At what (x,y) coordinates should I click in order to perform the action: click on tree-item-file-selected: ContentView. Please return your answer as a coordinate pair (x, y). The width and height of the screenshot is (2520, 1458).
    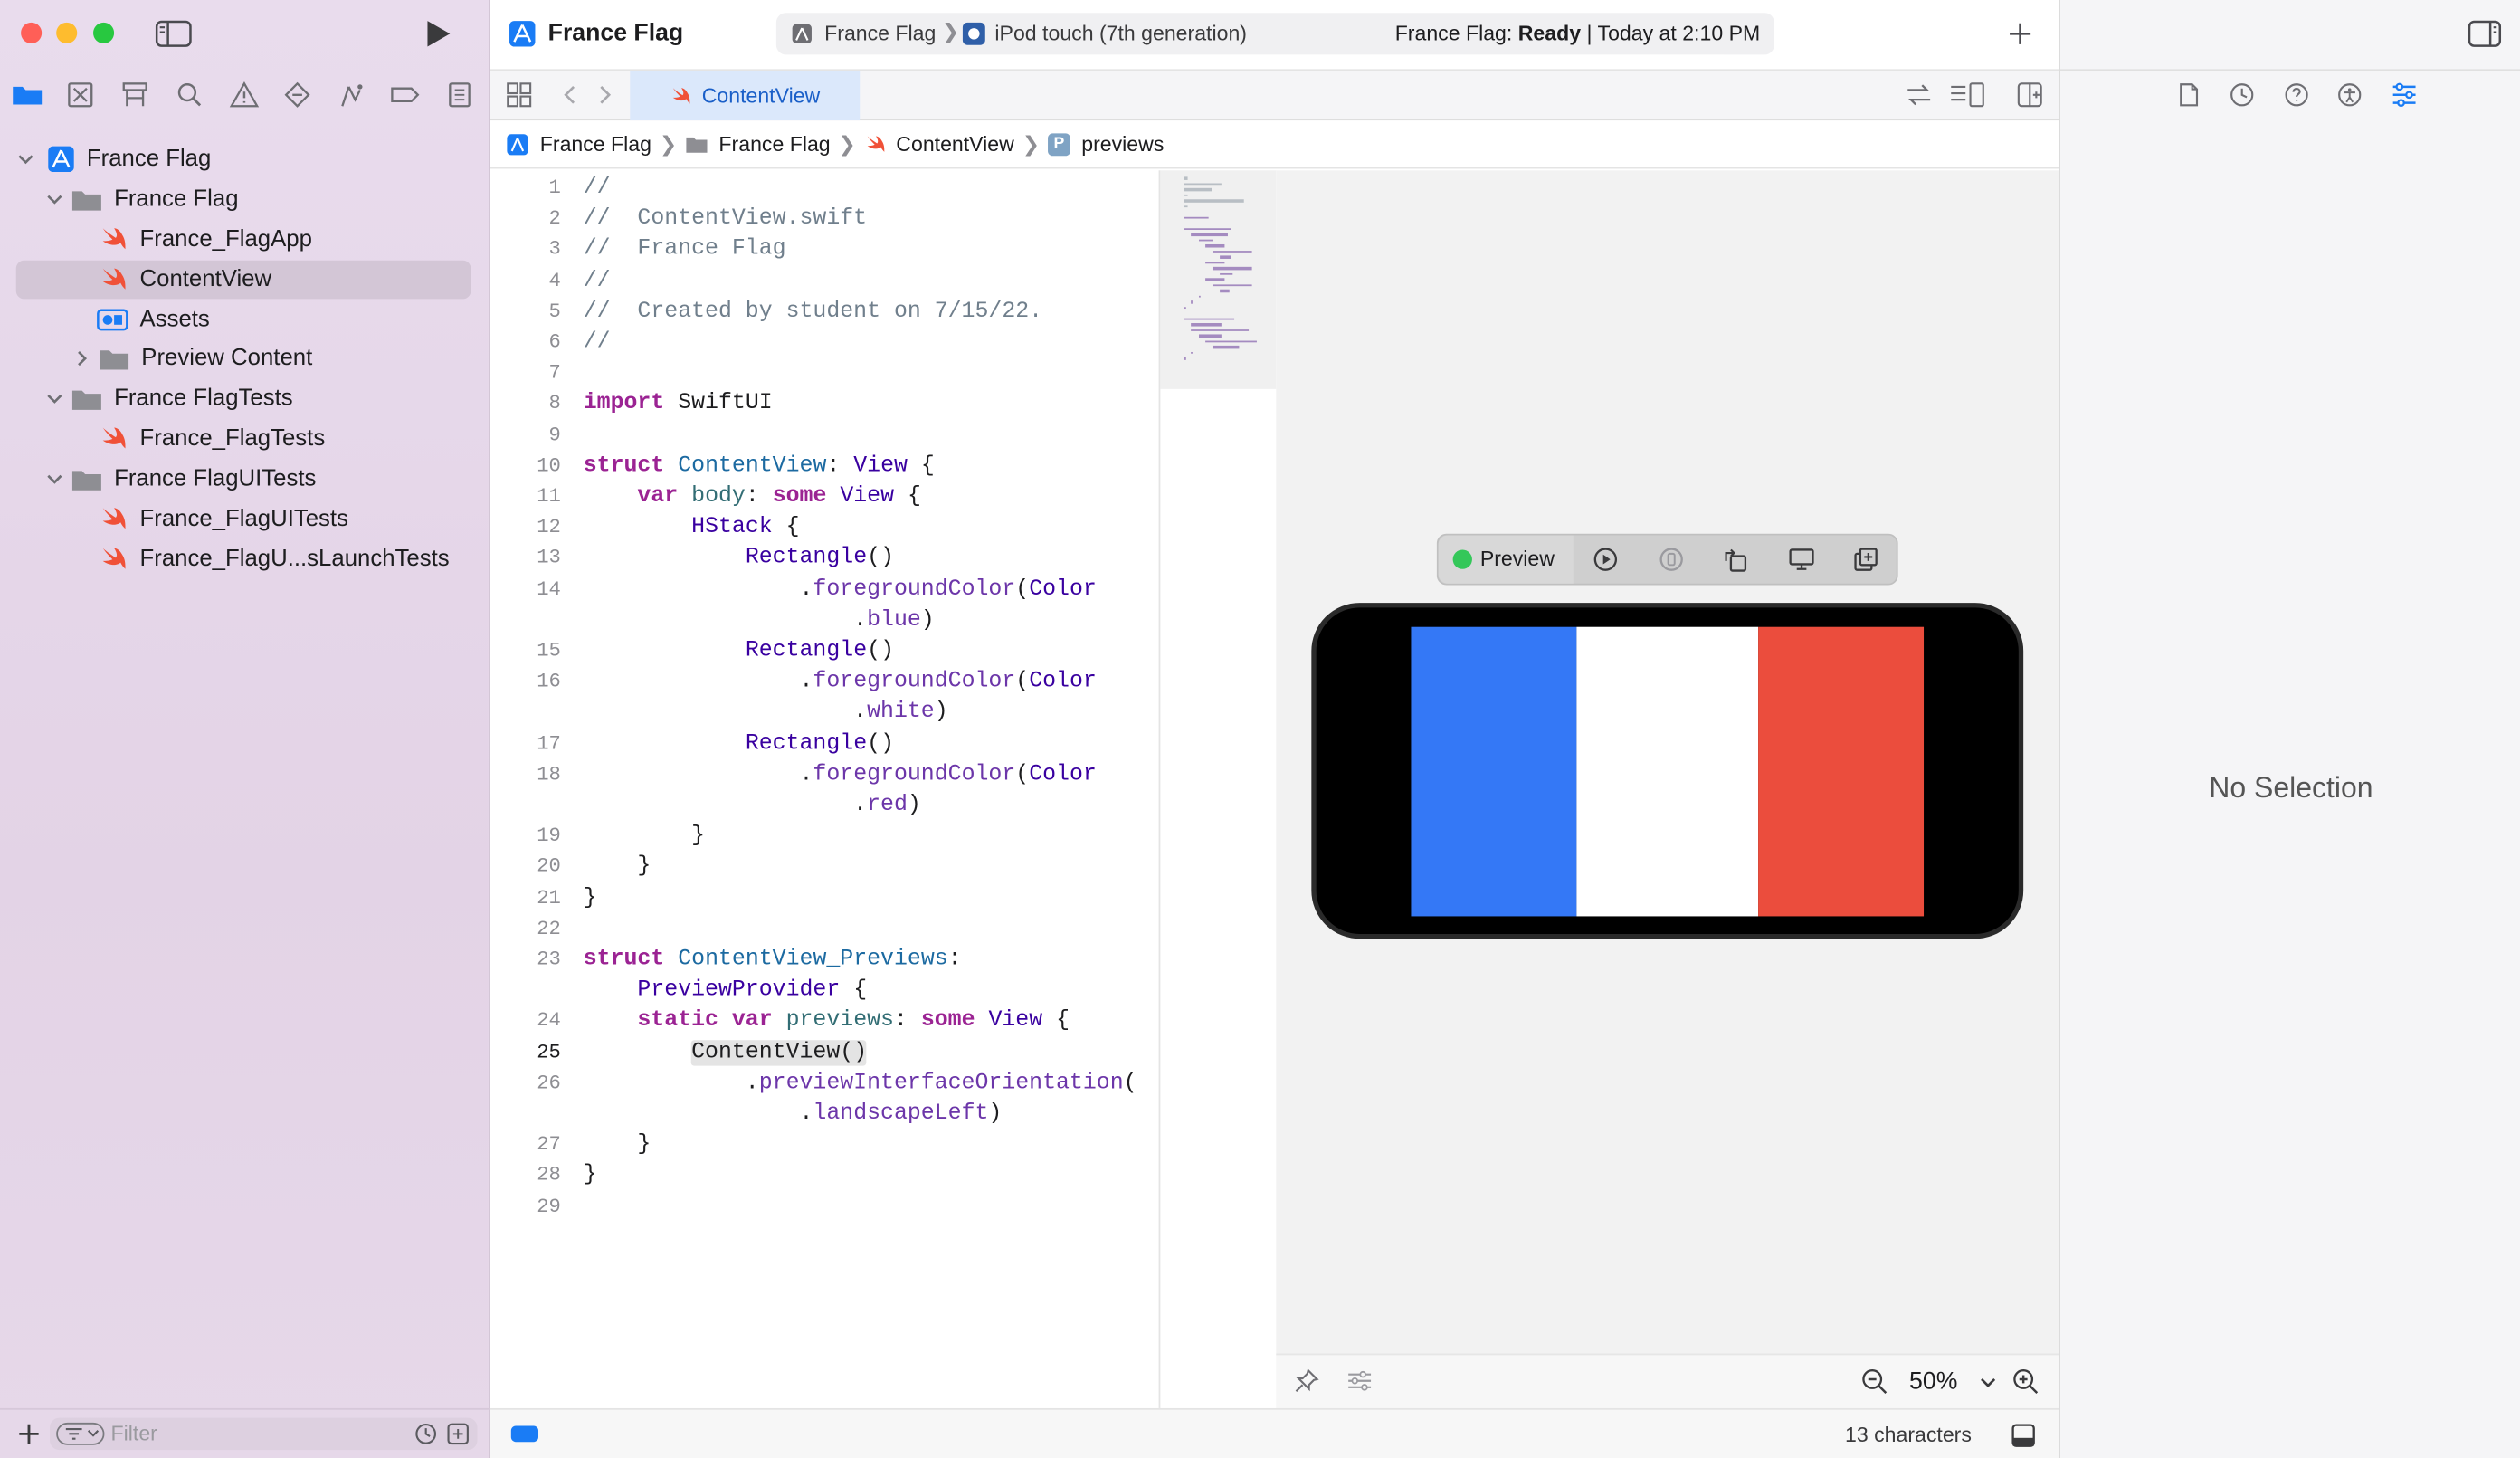
    Looking at the image, I should click on (243, 280).